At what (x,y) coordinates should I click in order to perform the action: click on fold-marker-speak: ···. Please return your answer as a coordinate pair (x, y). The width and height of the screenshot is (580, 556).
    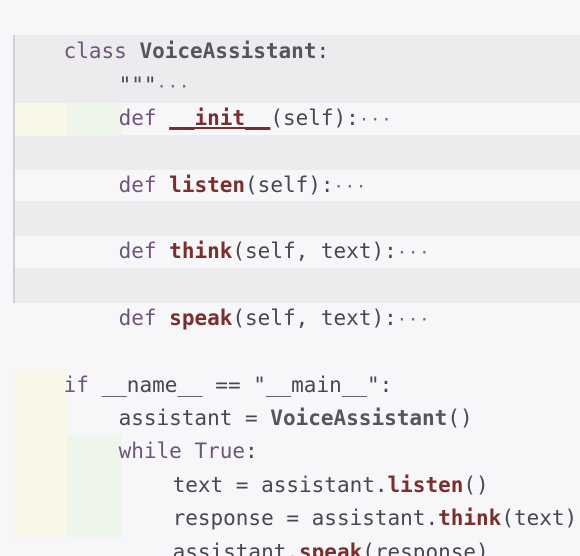
    Looking at the image, I should click on (414, 320).